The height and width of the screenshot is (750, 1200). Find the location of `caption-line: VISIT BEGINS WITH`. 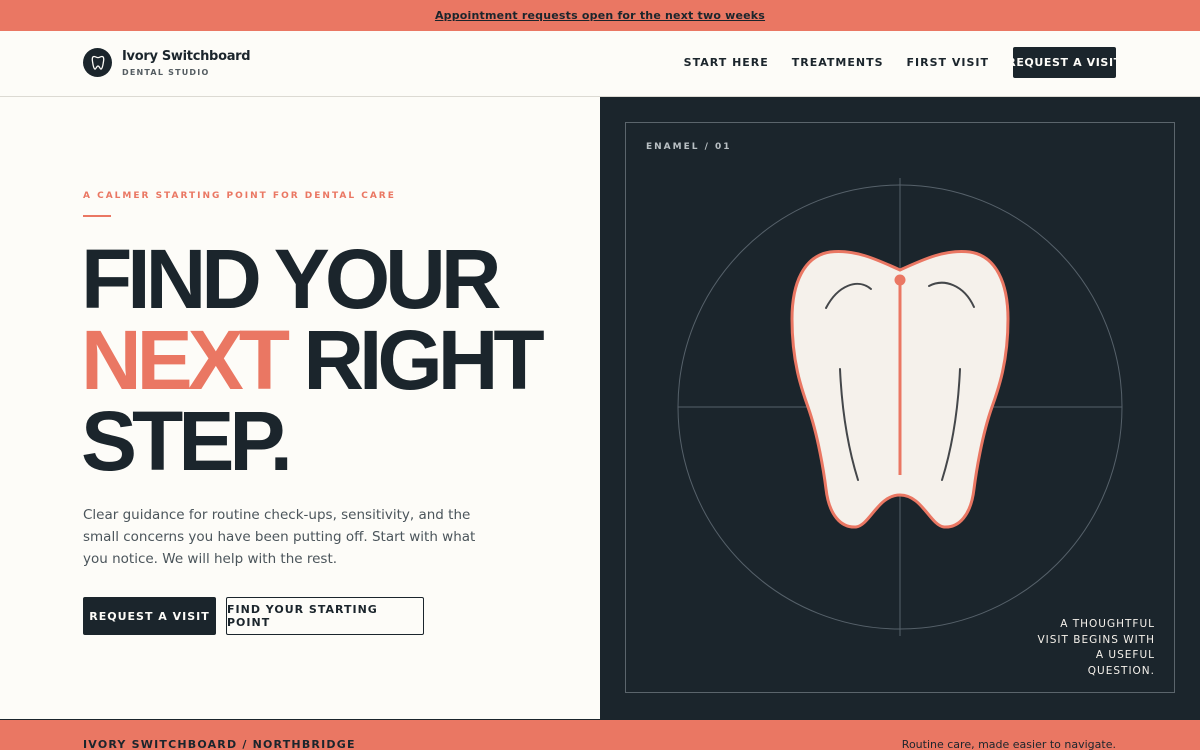

caption-line: VISIT BEGINS WITH is located at coordinates (1096, 639).